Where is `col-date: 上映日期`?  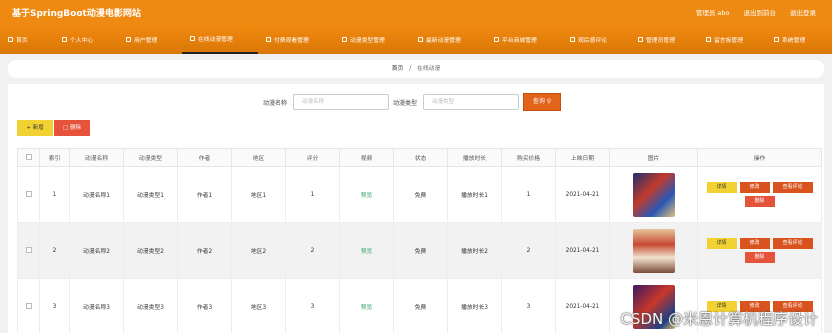 col-date: 上映日期 is located at coordinates (582, 157).